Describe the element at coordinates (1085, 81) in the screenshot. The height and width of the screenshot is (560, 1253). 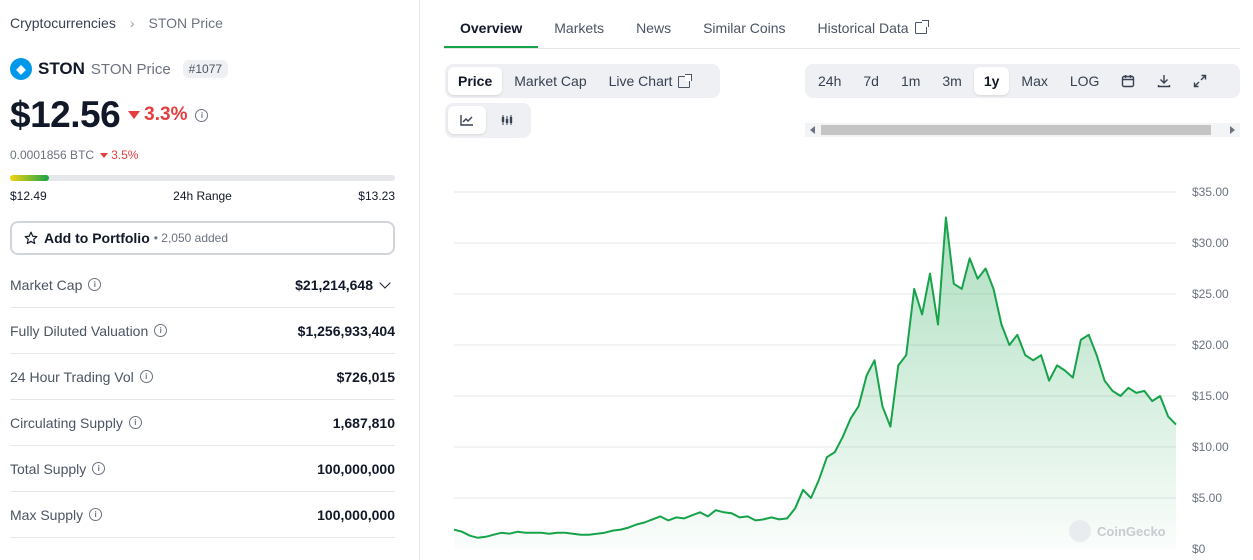
I see `log-scale-button: LOG` at that location.